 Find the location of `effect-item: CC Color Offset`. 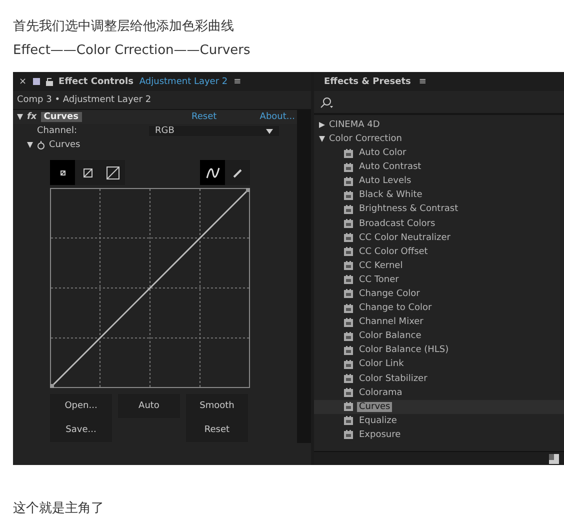

effect-item: CC Color Offset is located at coordinates (439, 251).